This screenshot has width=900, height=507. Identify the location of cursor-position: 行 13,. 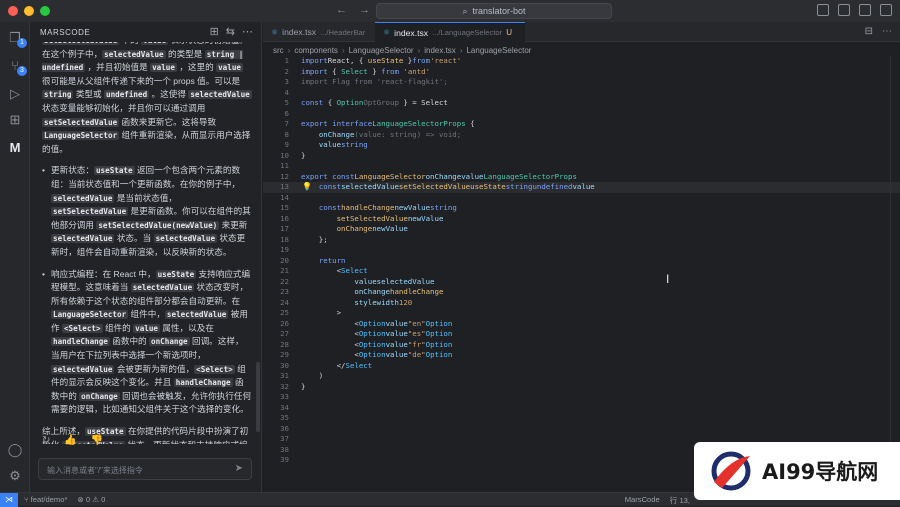
(680, 500).